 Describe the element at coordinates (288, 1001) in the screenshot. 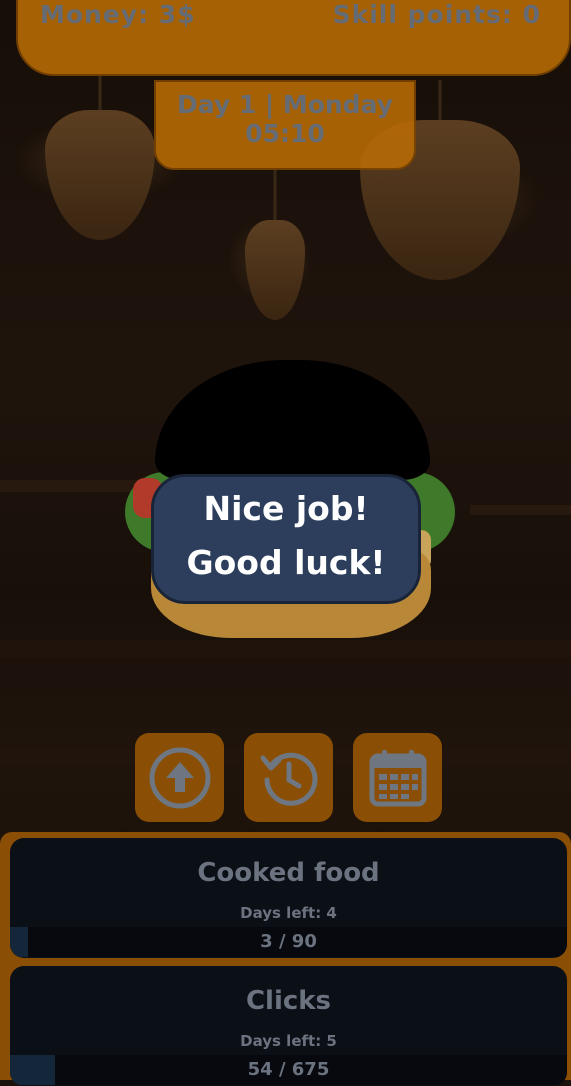

I see `goal-title: Clicks` at that location.